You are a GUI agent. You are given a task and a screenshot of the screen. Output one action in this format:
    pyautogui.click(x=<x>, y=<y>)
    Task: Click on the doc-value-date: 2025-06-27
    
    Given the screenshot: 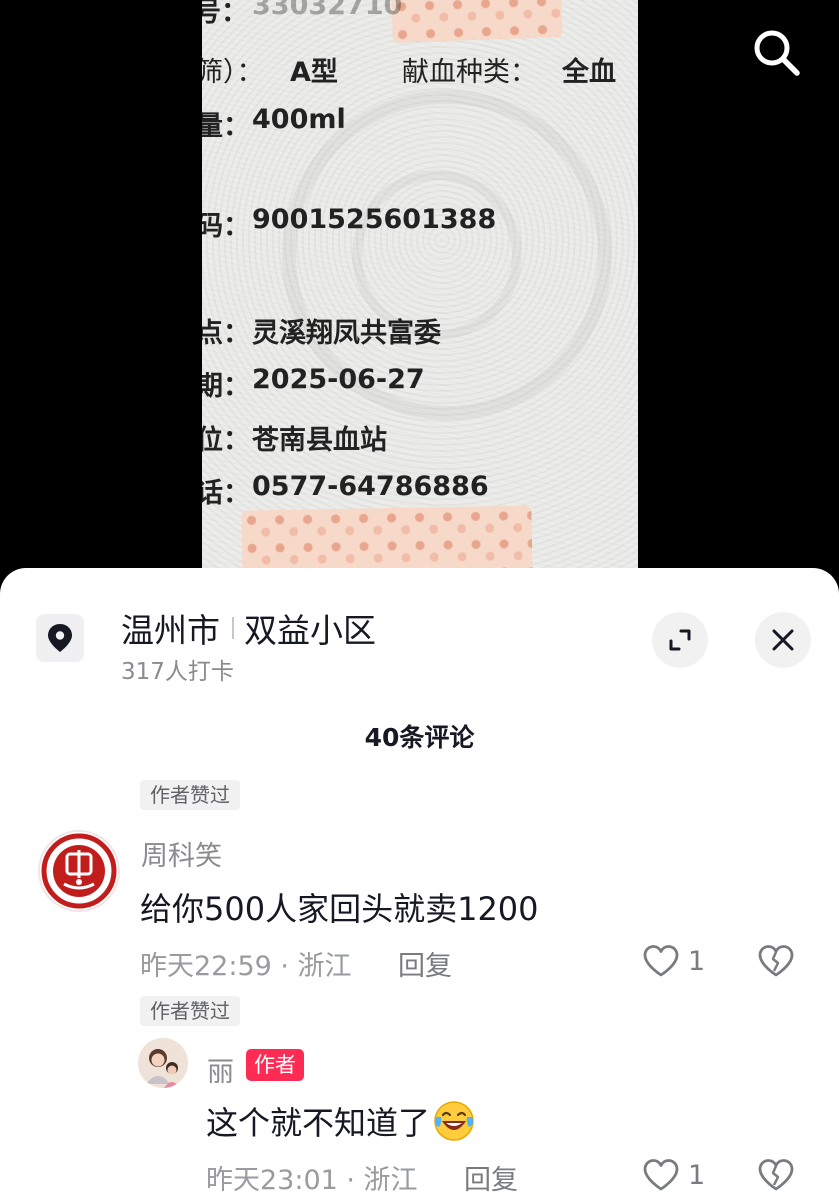 What is the action you would take?
    pyautogui.click(x=338, y=379)
    